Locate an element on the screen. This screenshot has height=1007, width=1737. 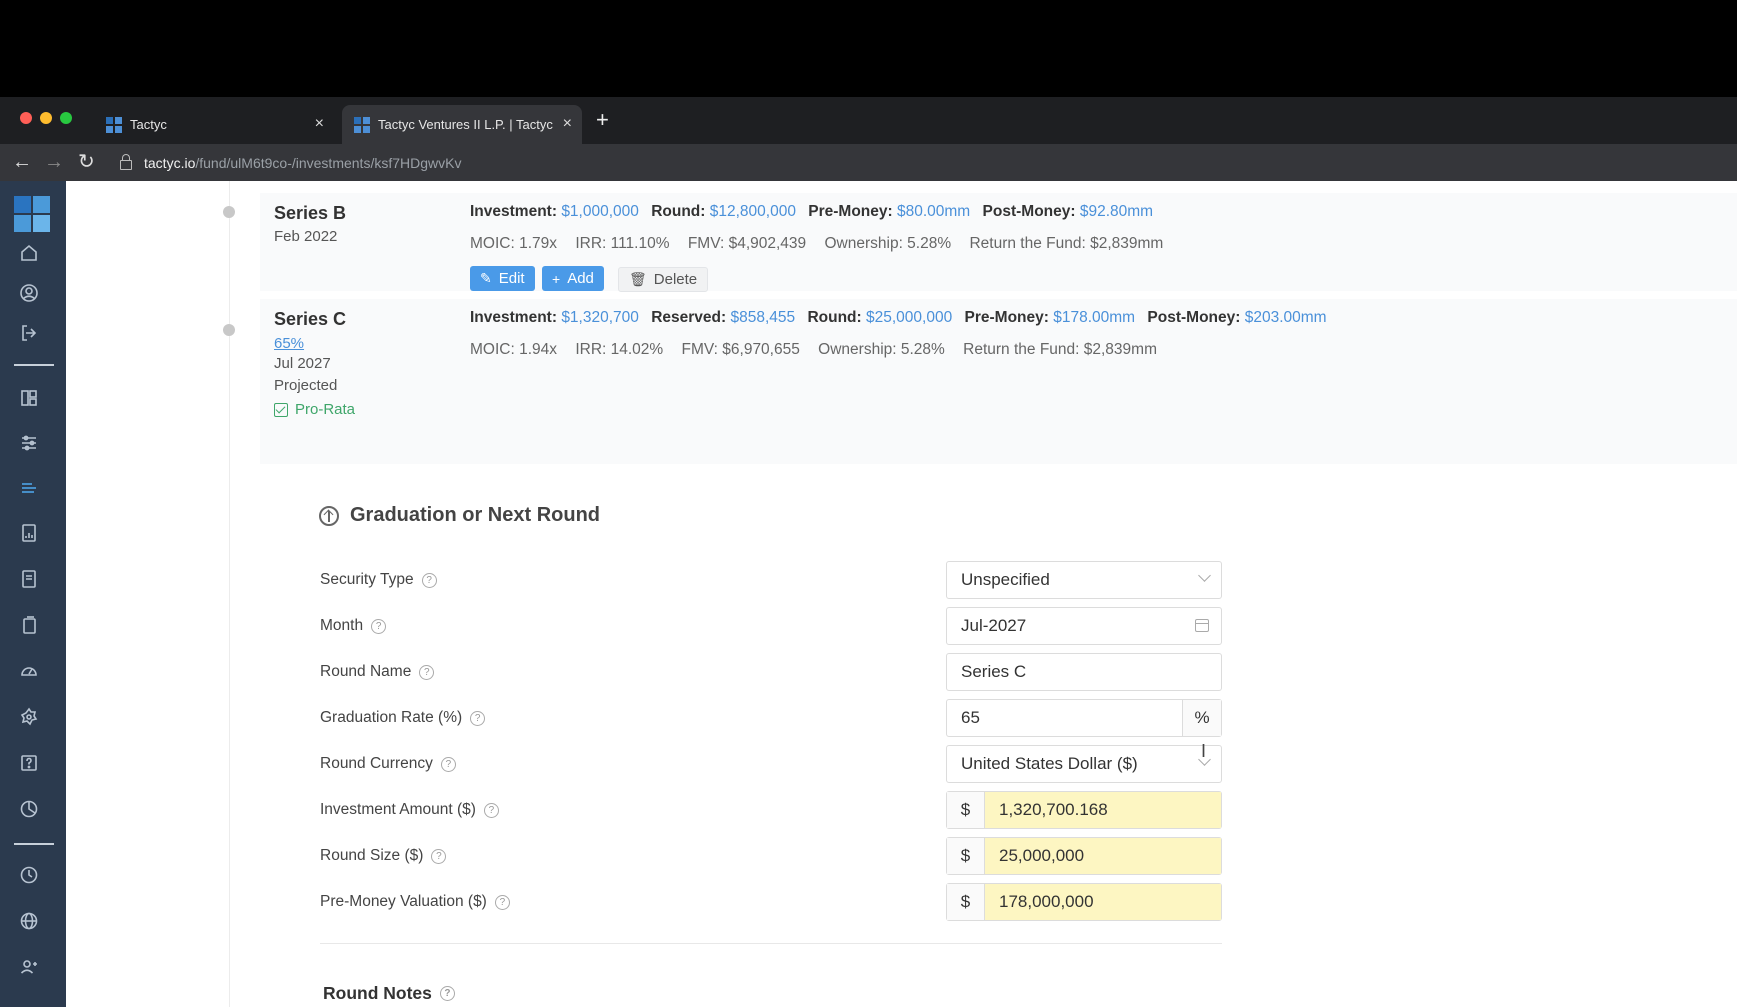
round-name-input: Series C is located at coordinates (1084, 672).